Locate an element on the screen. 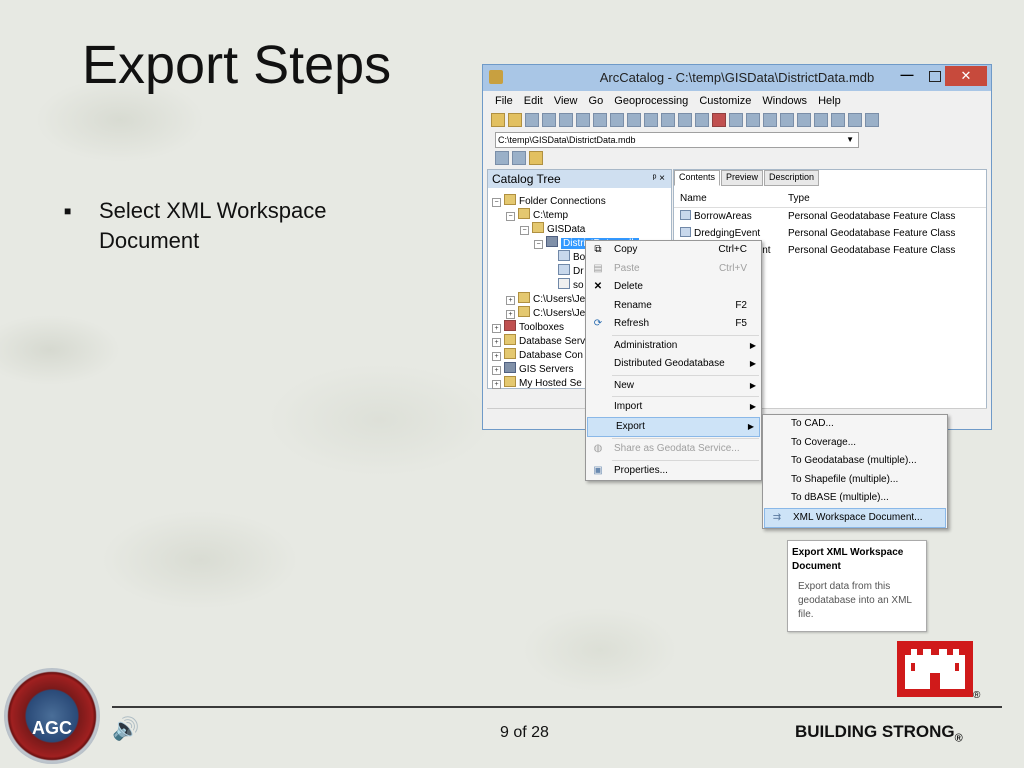  chevron-down-icon: ▼ is located at coordinates (850, 140).